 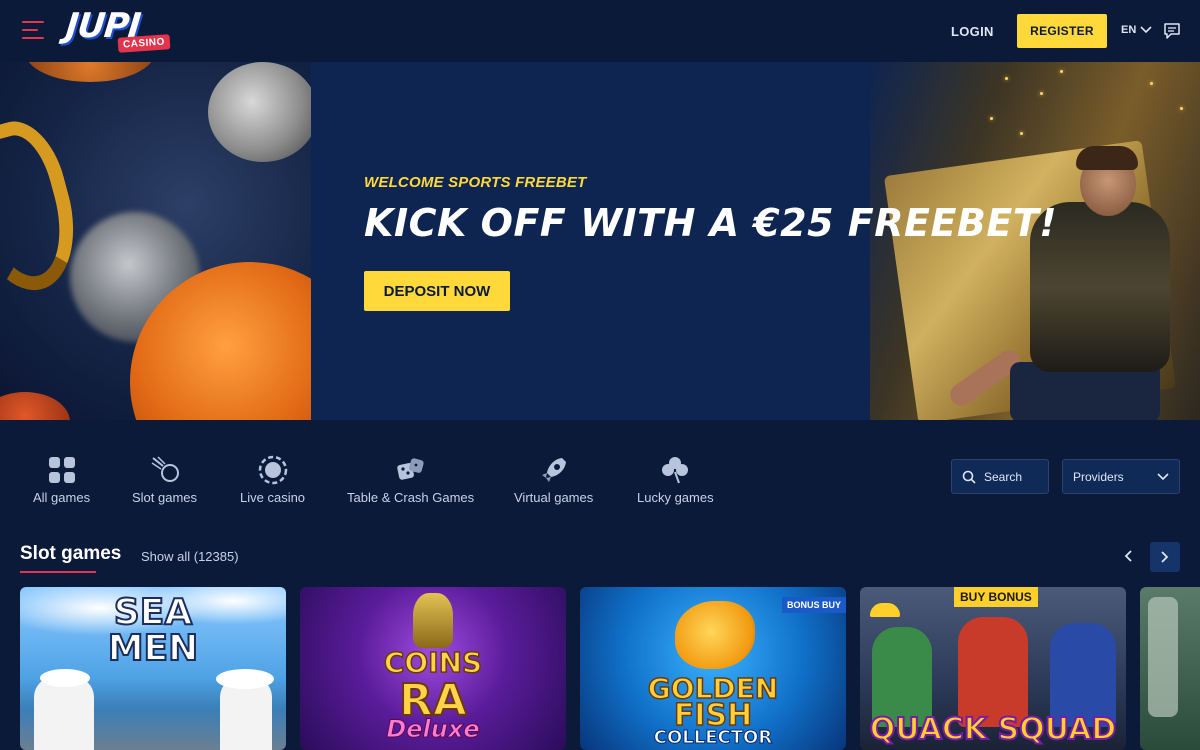 What do you see at coordinates (1107, 158) in the screenshot?
I see `player-hair` at bounding box center [1107, 158].